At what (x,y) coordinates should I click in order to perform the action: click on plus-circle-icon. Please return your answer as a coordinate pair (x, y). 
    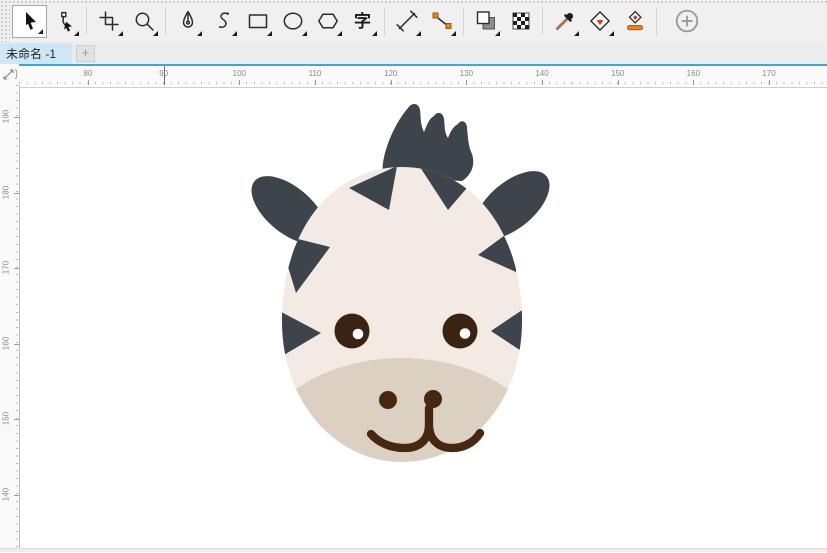
    Looking at the image, I should click on (686, 21).